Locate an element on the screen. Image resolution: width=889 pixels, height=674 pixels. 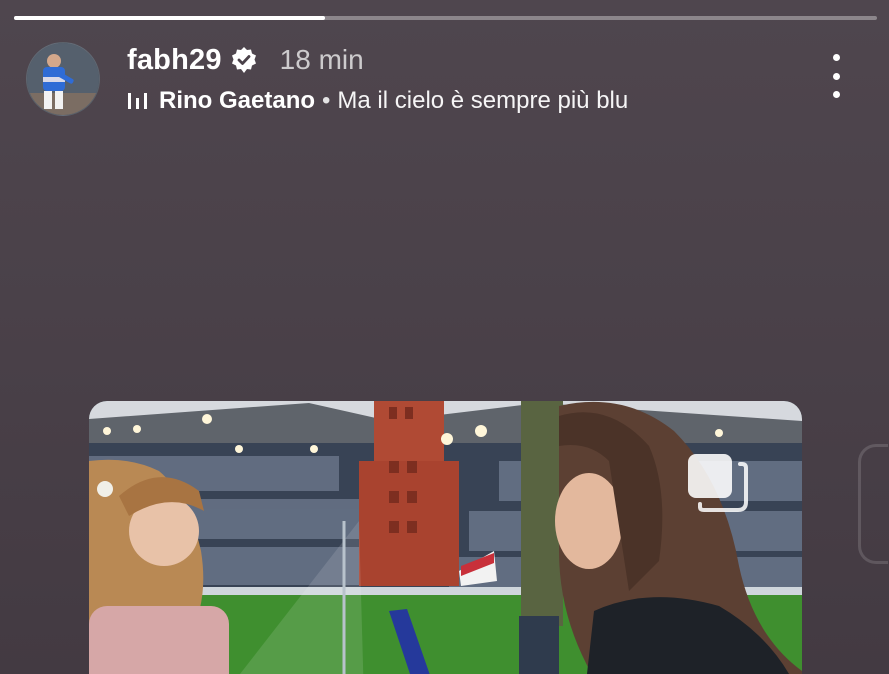
avatar-image is located at coordinates (63, 79).